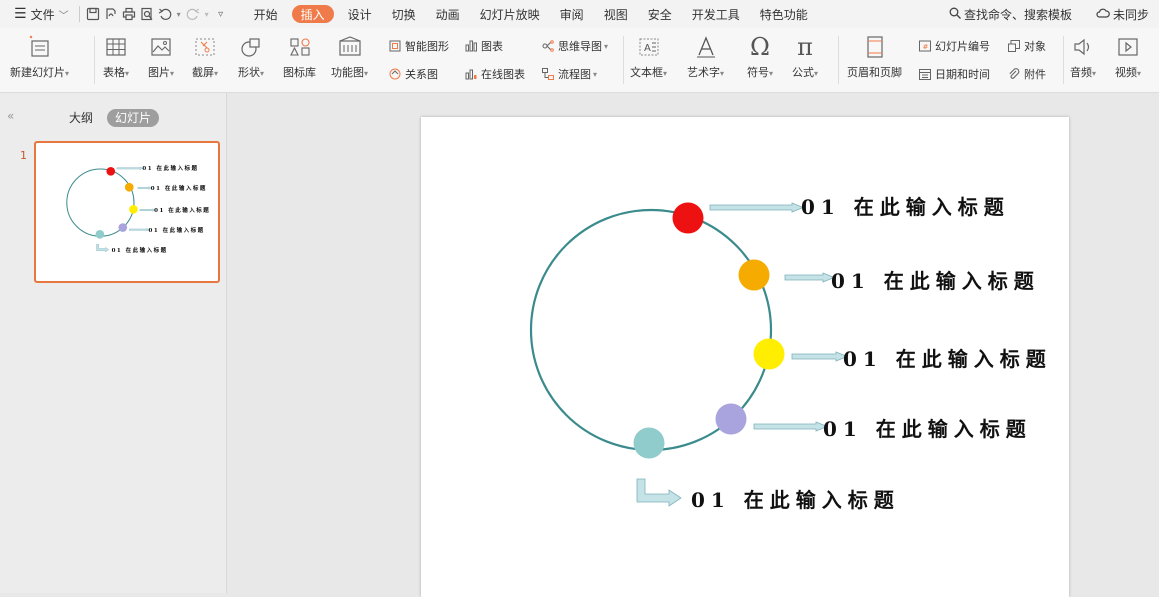 Image resolution: width=1159 pixels, height=597 pixels. What do you see at coordinates (1118, 14) in the screenshot?
I see `sync-status: 未同步` at bounding box center [1118, 14].